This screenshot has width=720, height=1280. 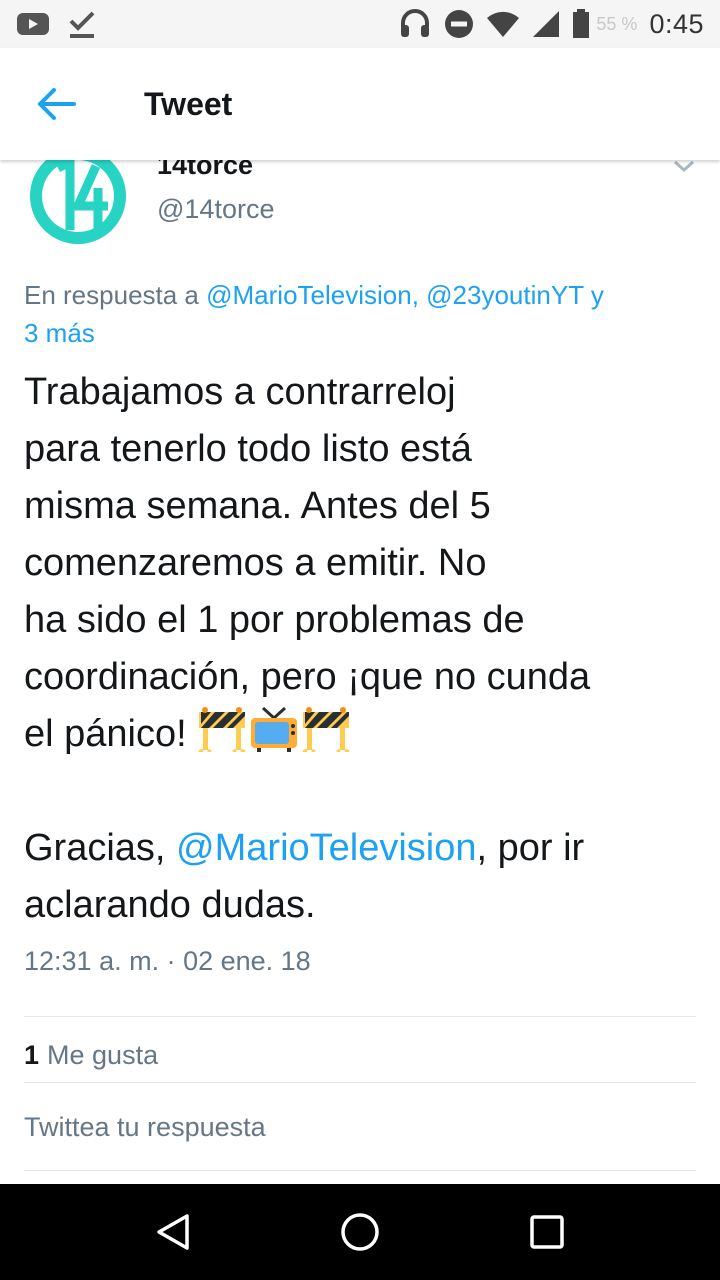 I want to click on reply-mention-23youtinyt: @23youtinYT, so click(x=504, y=295).